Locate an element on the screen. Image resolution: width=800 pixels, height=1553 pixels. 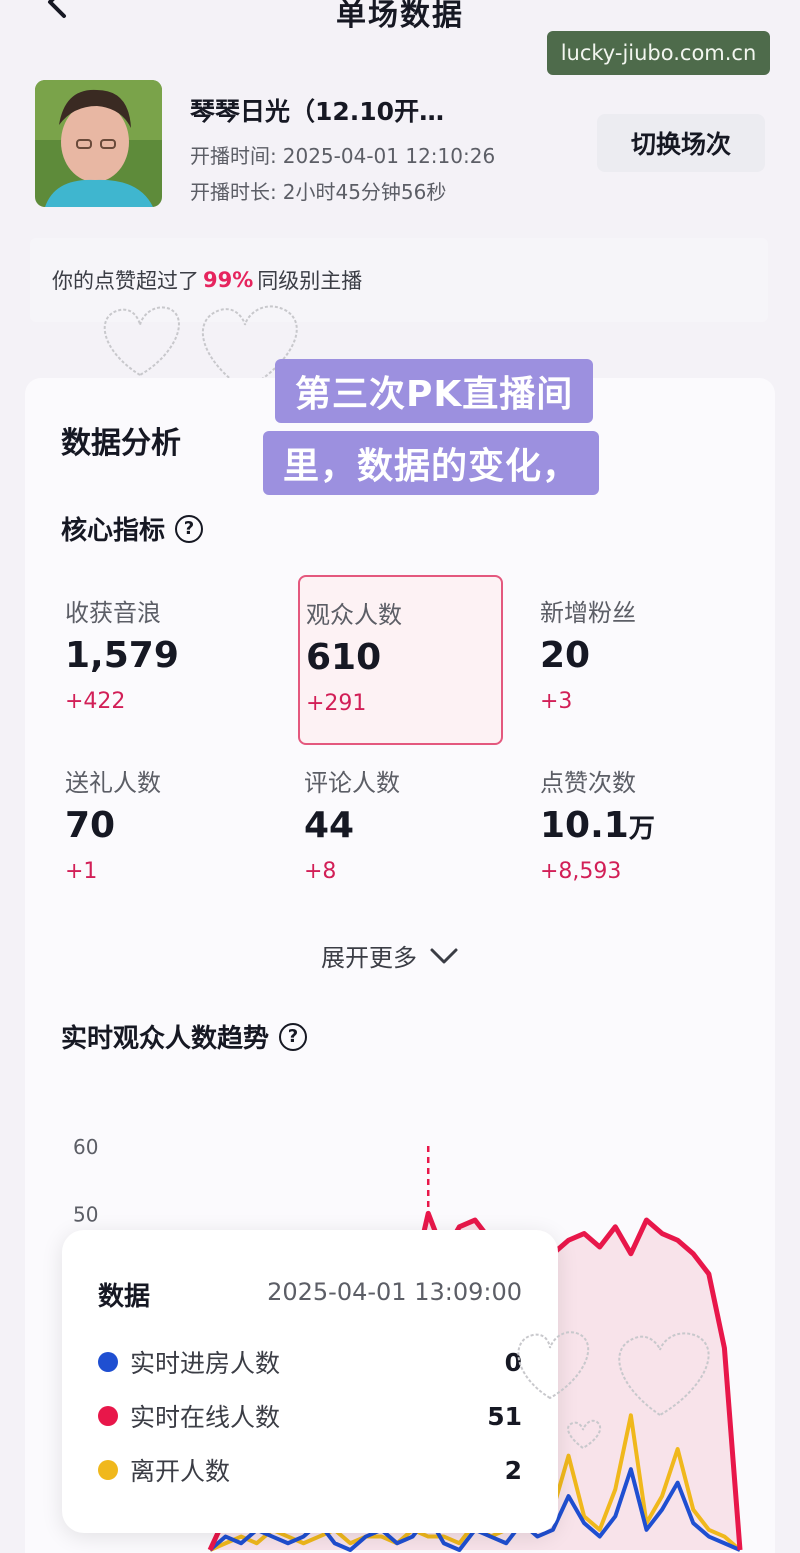
metric-delta: +8 is located at coordinates (320, 871).